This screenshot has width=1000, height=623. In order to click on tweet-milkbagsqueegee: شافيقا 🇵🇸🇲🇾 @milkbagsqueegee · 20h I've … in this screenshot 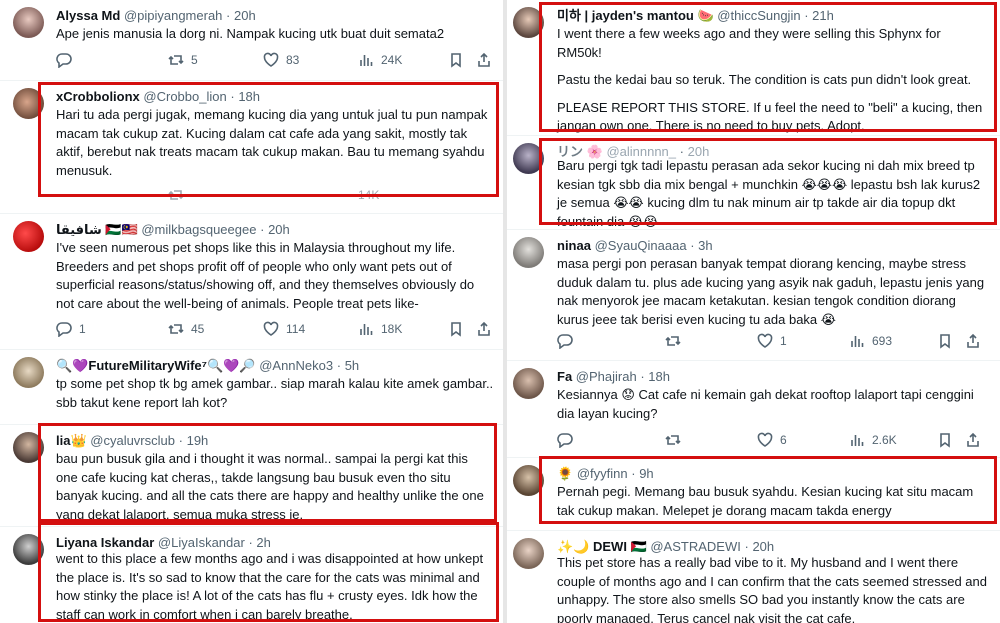, I will do `click(251, 280)`.